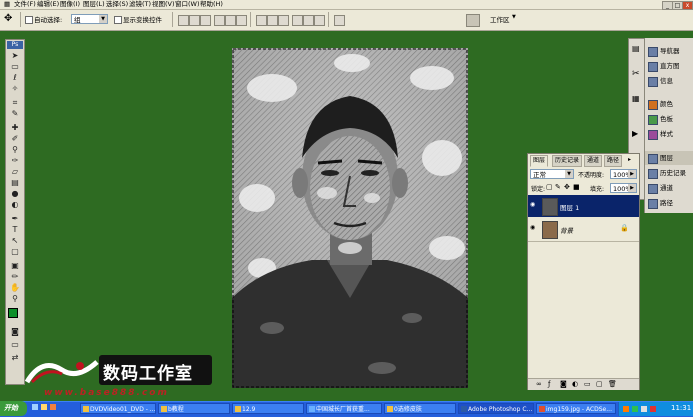  Describe the element at coordinates (194, 20) in the screenshot. I see `align-vcenter-icon` at that location.